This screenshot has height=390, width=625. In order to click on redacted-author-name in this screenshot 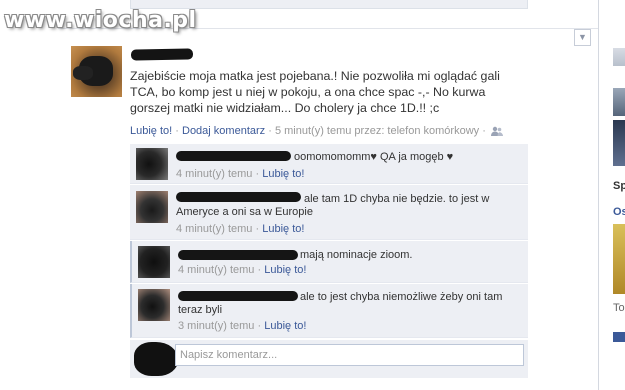, I will do `click(162, 54)`.